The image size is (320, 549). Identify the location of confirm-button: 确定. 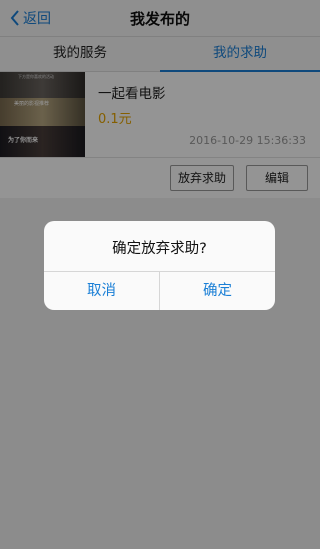
(217, 291).